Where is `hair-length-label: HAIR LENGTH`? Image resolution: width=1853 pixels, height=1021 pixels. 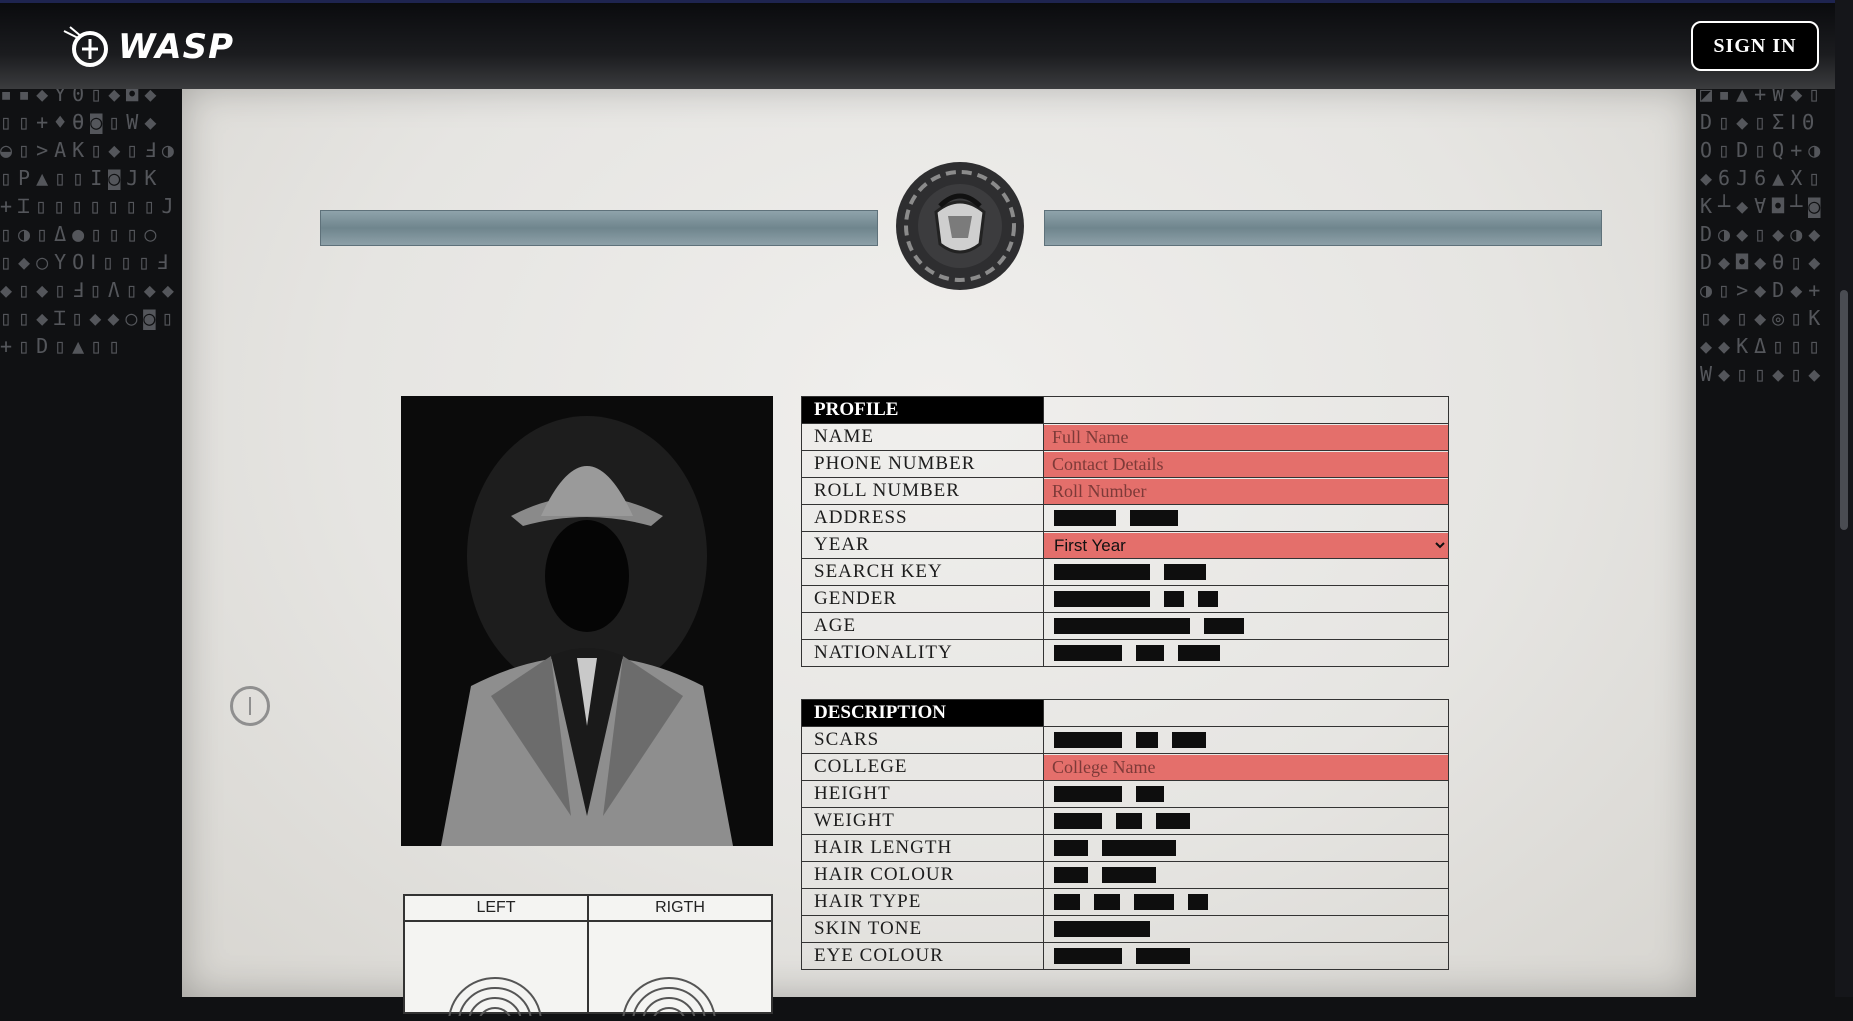 hair-length-label: HAIR LENGTH is located at coordinates (922, 848).